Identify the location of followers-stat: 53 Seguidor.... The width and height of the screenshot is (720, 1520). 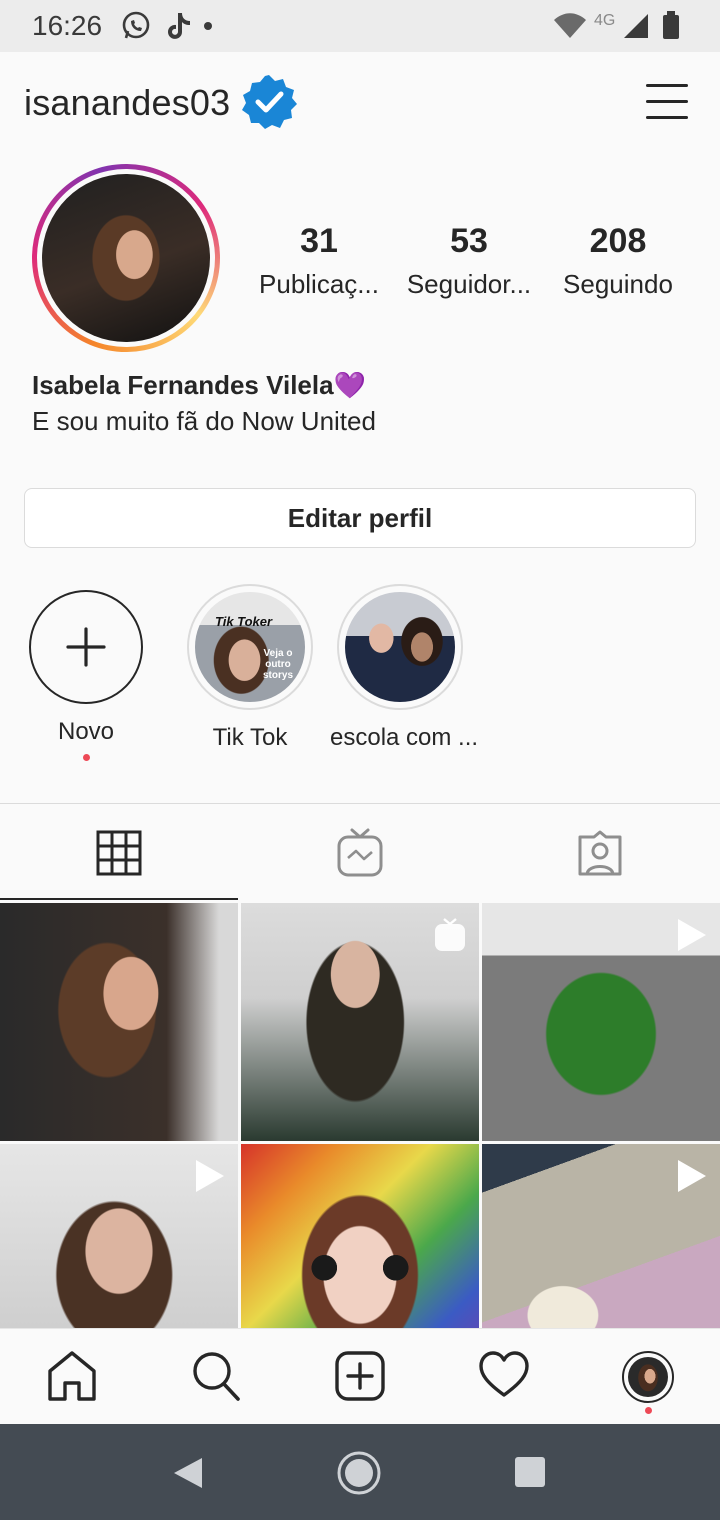
(469, 261).